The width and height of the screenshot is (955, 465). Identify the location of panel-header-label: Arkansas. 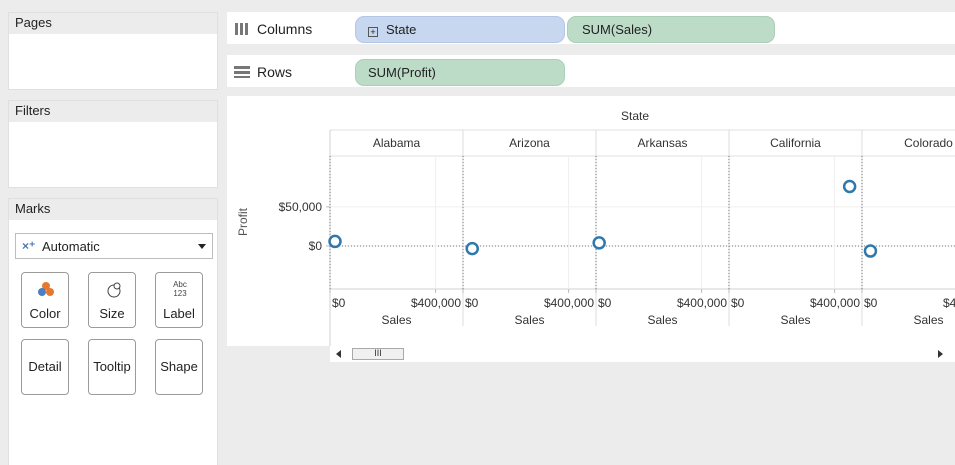
(662, 143).